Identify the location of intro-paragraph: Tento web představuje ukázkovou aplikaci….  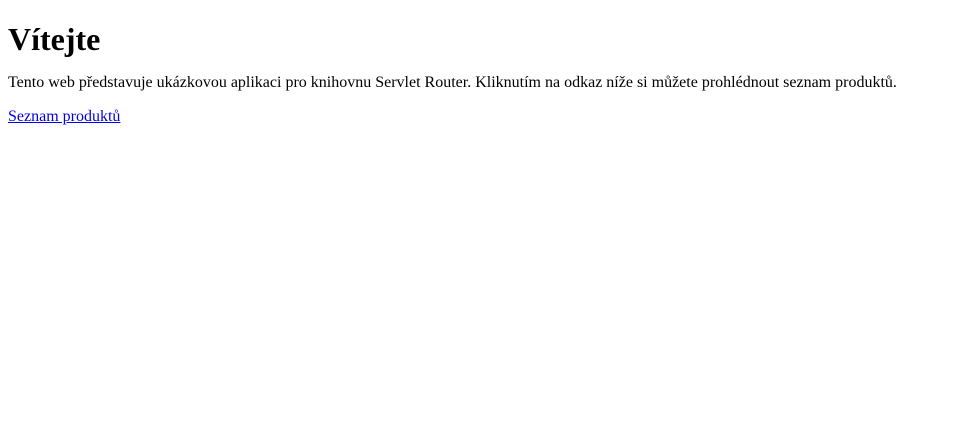
(452, 82).